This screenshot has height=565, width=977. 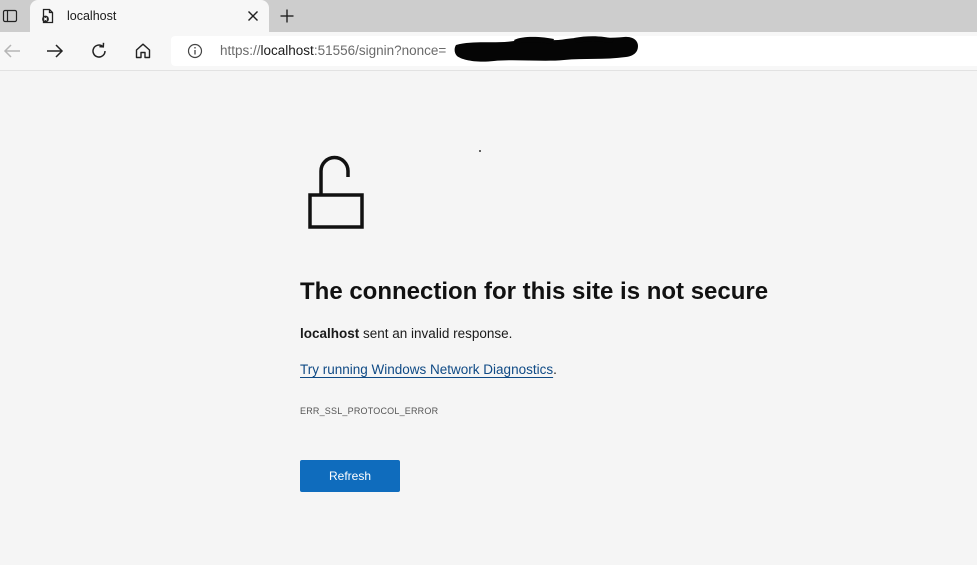 I want to click on unlocked-padlock-icon, so click(x=336, y=192).